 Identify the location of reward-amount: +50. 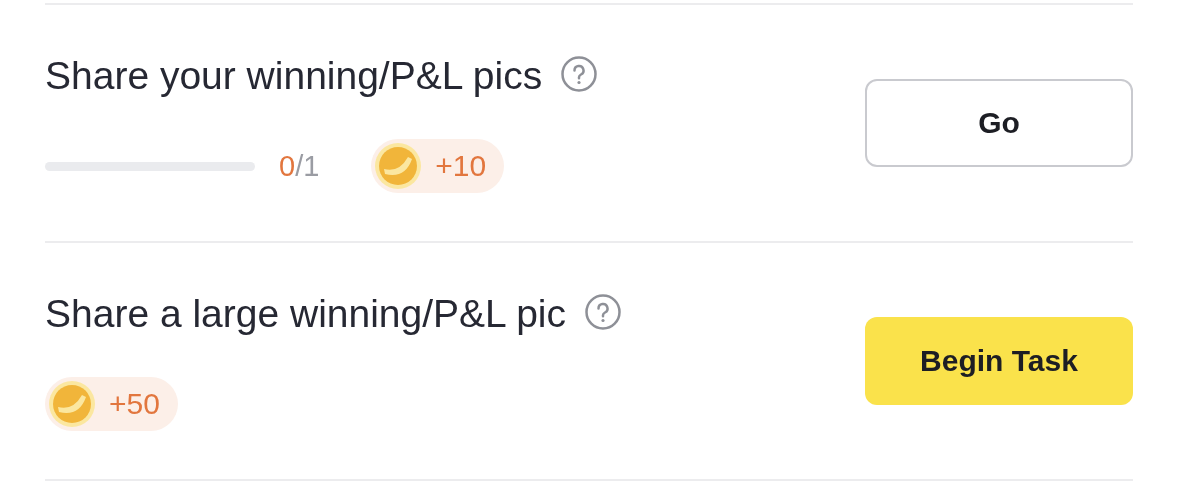
(134, 404).